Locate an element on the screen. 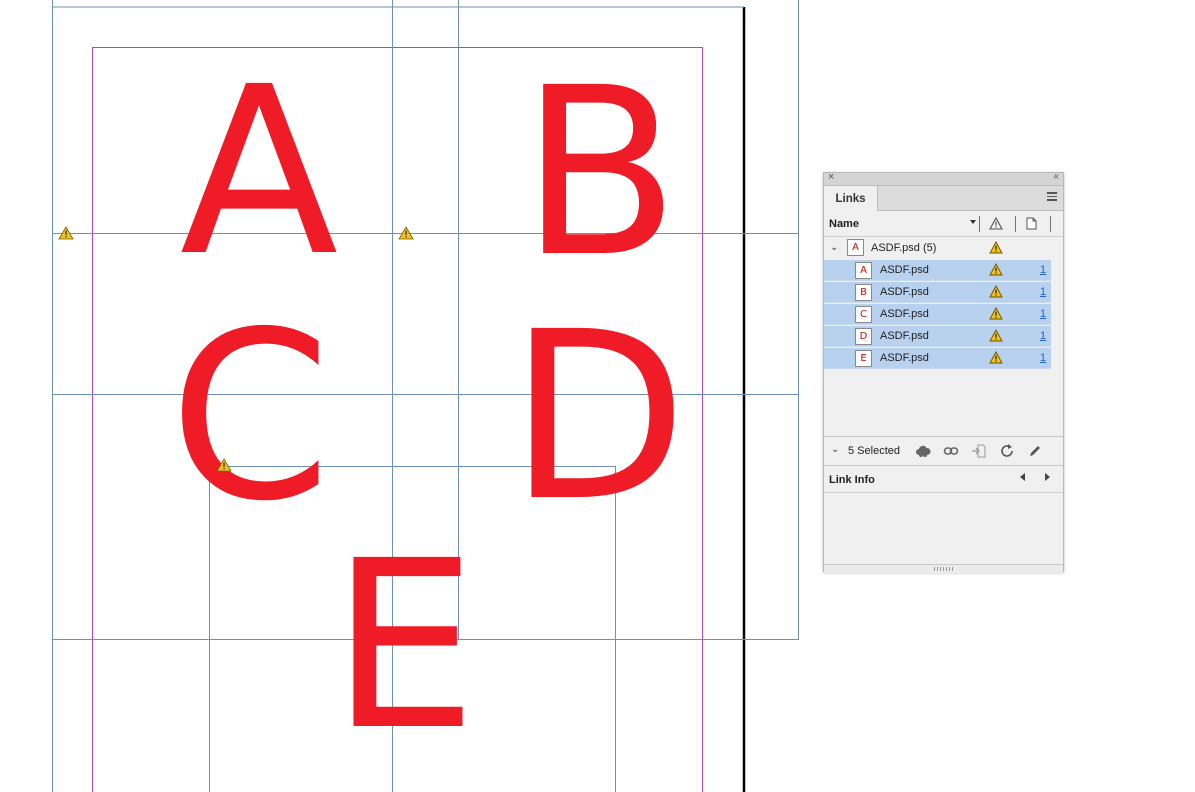 The height and width of the screenshot is (792, 1195). edit-original-icon is located at coordinates (1035, 451).